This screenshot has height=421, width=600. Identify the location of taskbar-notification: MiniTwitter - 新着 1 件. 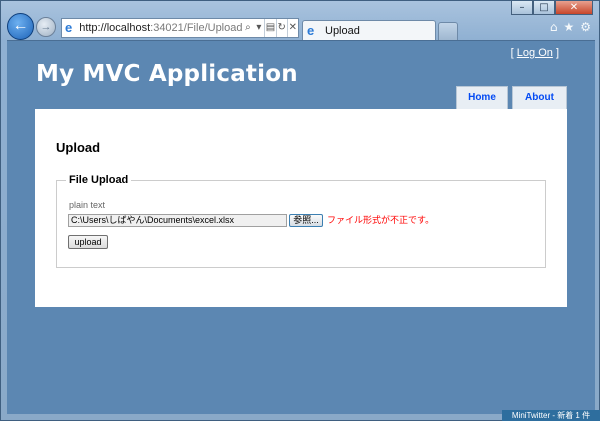
(551, 415).